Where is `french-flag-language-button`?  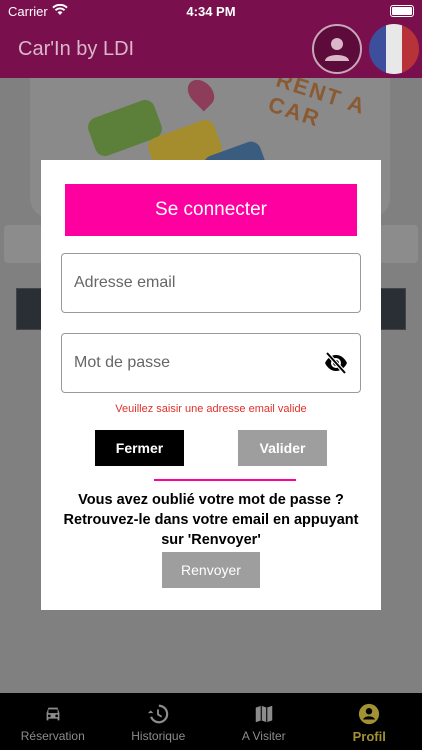
french-flag-language-button is located at coordinates (394, 49).